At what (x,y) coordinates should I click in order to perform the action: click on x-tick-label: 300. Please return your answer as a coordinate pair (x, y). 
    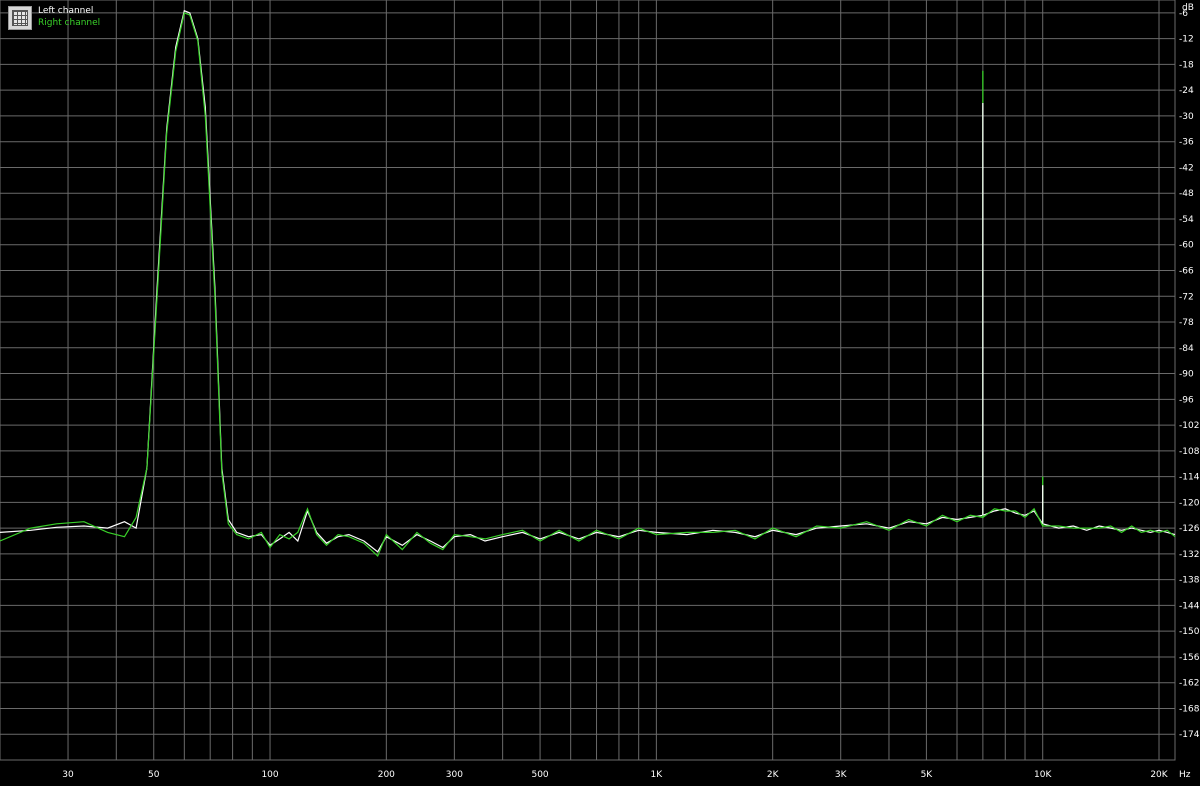
    Looking at the image, I should click on (454, 775).